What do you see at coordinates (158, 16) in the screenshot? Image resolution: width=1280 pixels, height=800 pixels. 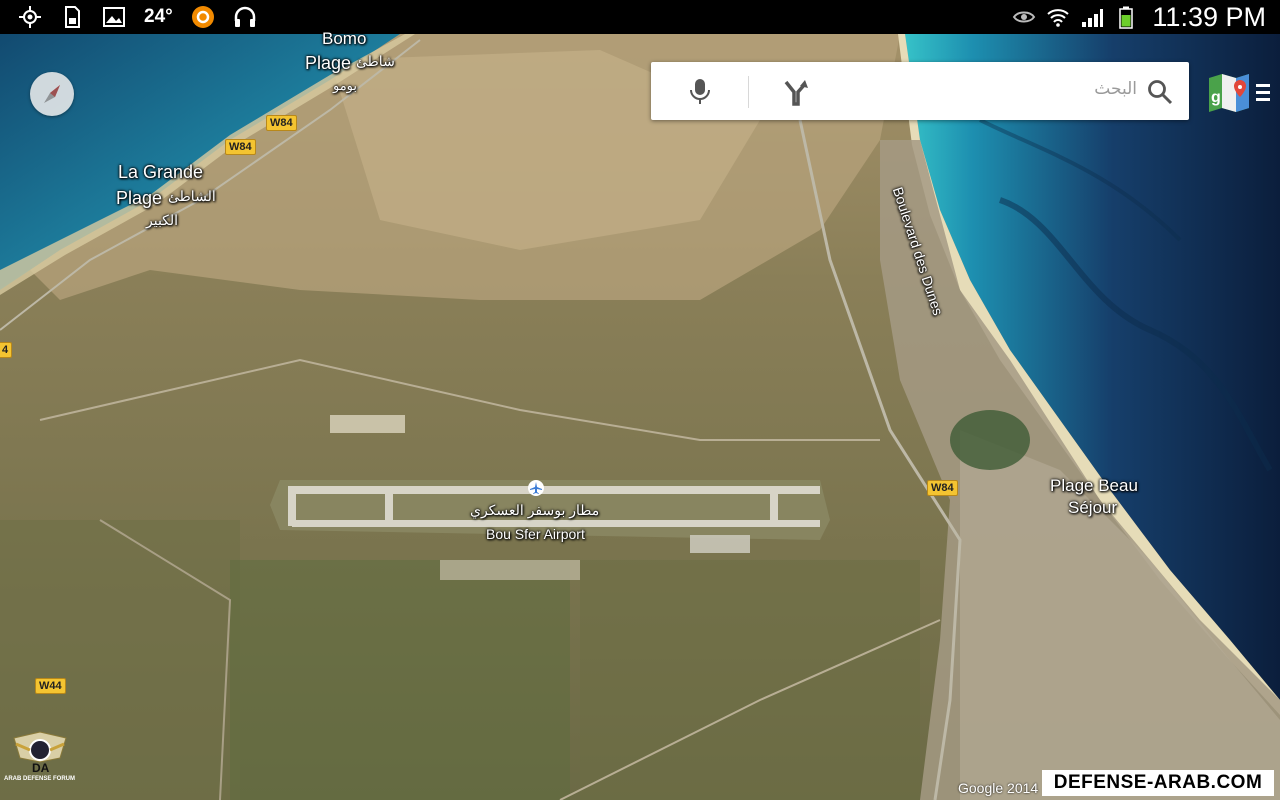 I see `weather-temperature: 24°` at bounding box center [158, 16].